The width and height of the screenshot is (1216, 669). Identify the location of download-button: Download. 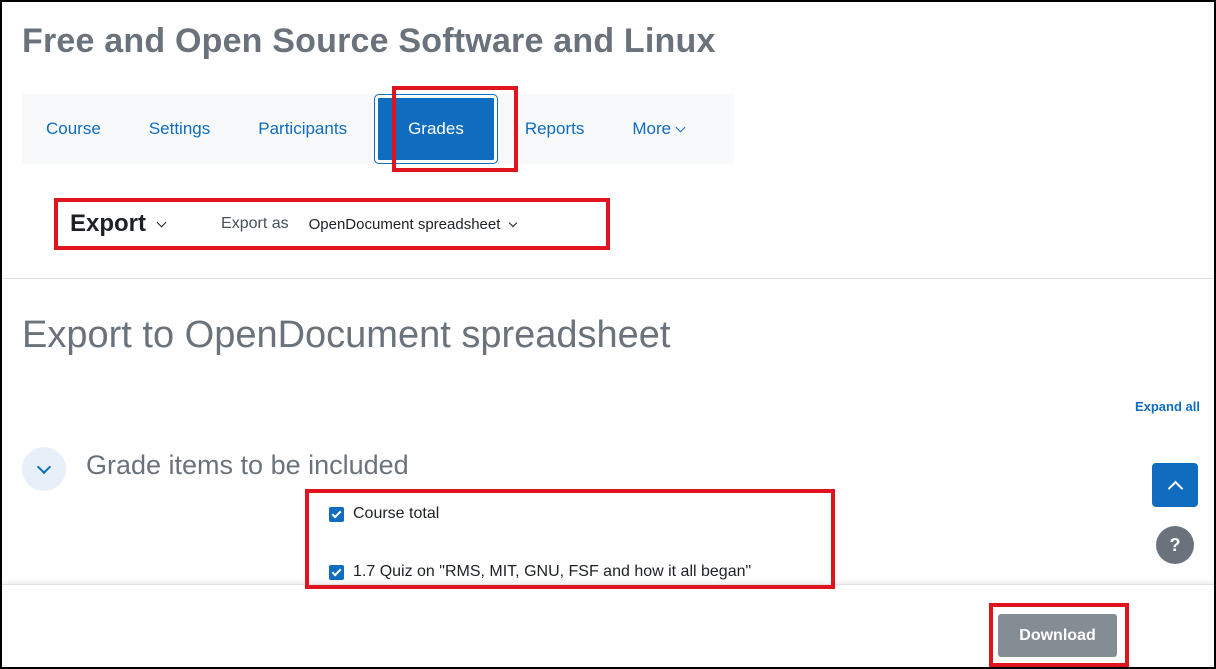
(1057, 635).